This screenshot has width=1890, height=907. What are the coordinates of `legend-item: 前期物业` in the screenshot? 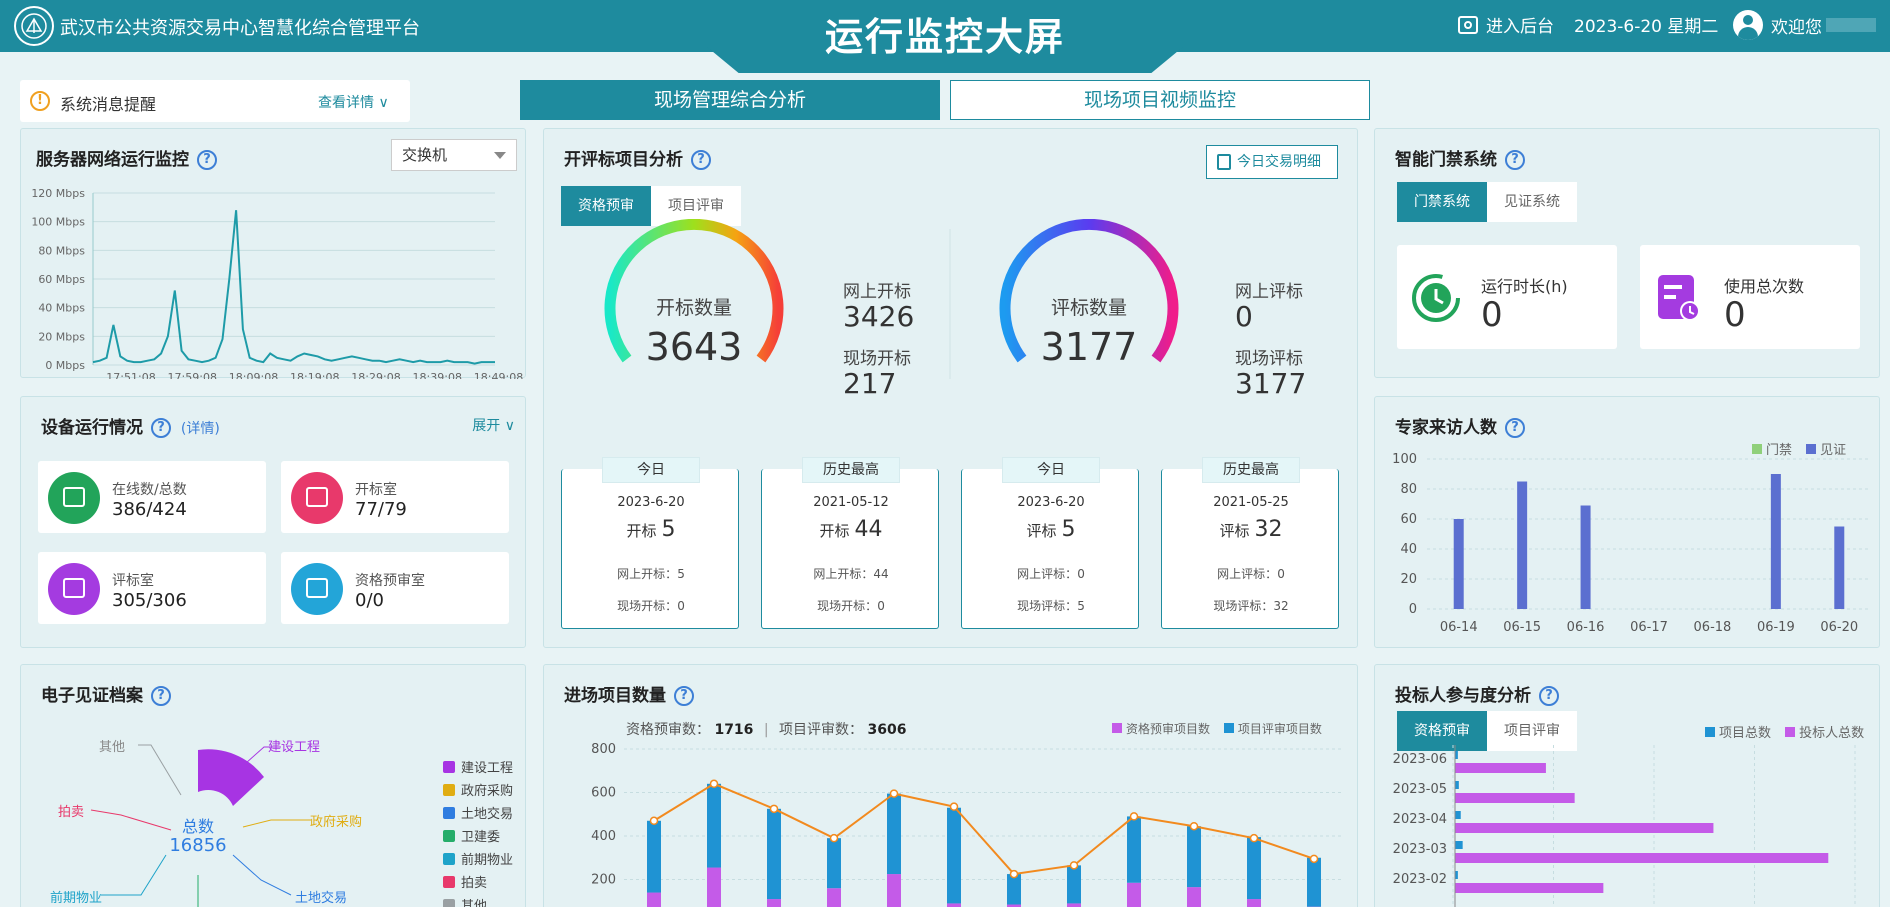 It's located at (478, 858).